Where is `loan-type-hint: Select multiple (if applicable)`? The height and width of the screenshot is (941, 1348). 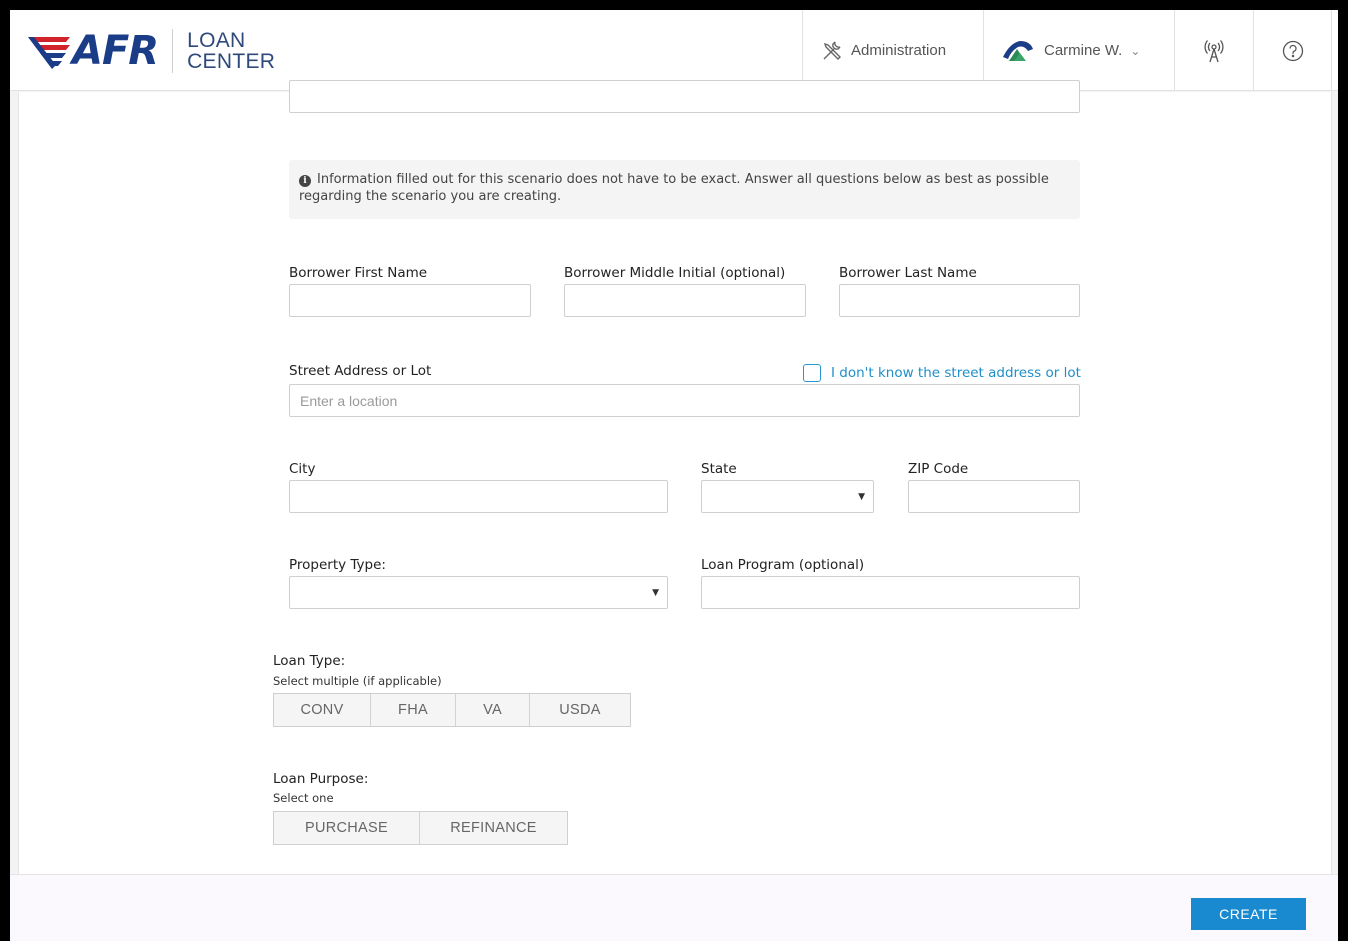 loan-type-hint: Select multiple (if applicable) is located at coordinates (357, 681).